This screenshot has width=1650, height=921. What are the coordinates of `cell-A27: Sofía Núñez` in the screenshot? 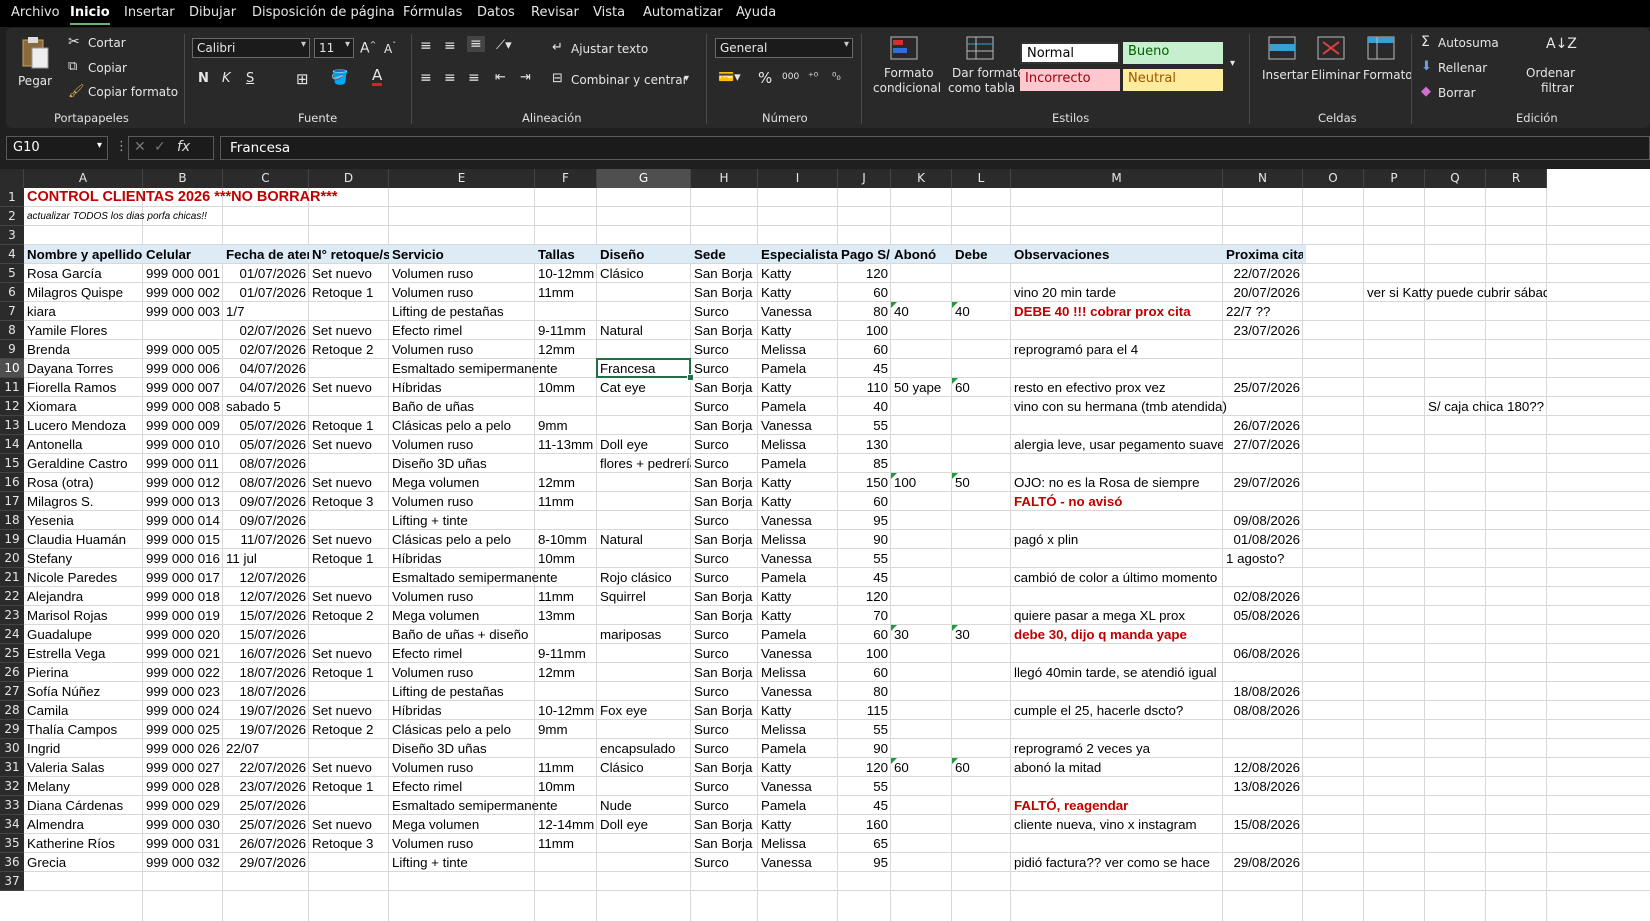 It's located at (83, 691).